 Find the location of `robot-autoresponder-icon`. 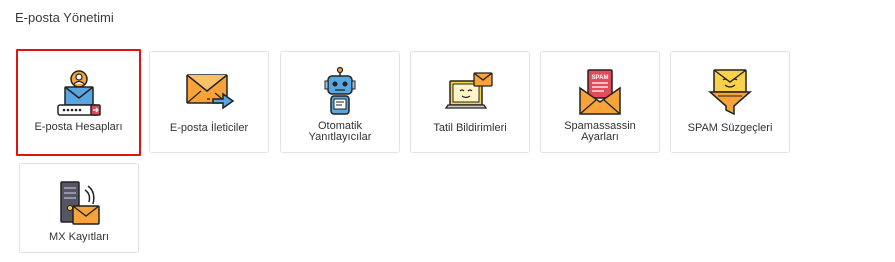

robot-autoresponder-icon is located at coordinates (340, 92).